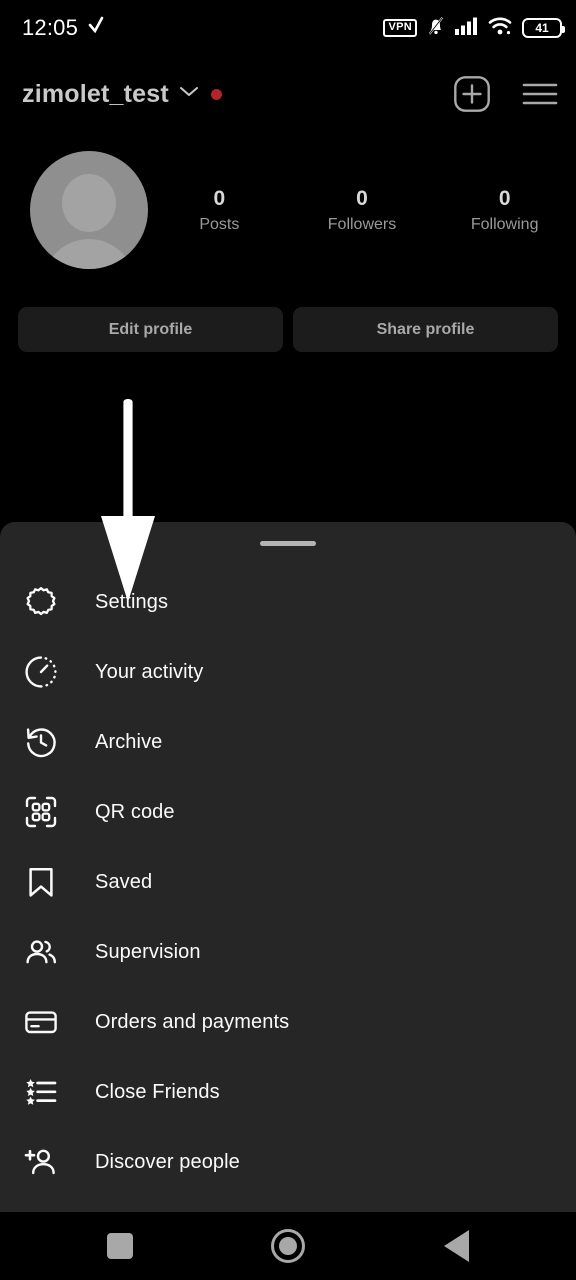 This screenshot has width=576, height=1280. I want to click on menu-item-label: Close Friends, so click(157, 1091).